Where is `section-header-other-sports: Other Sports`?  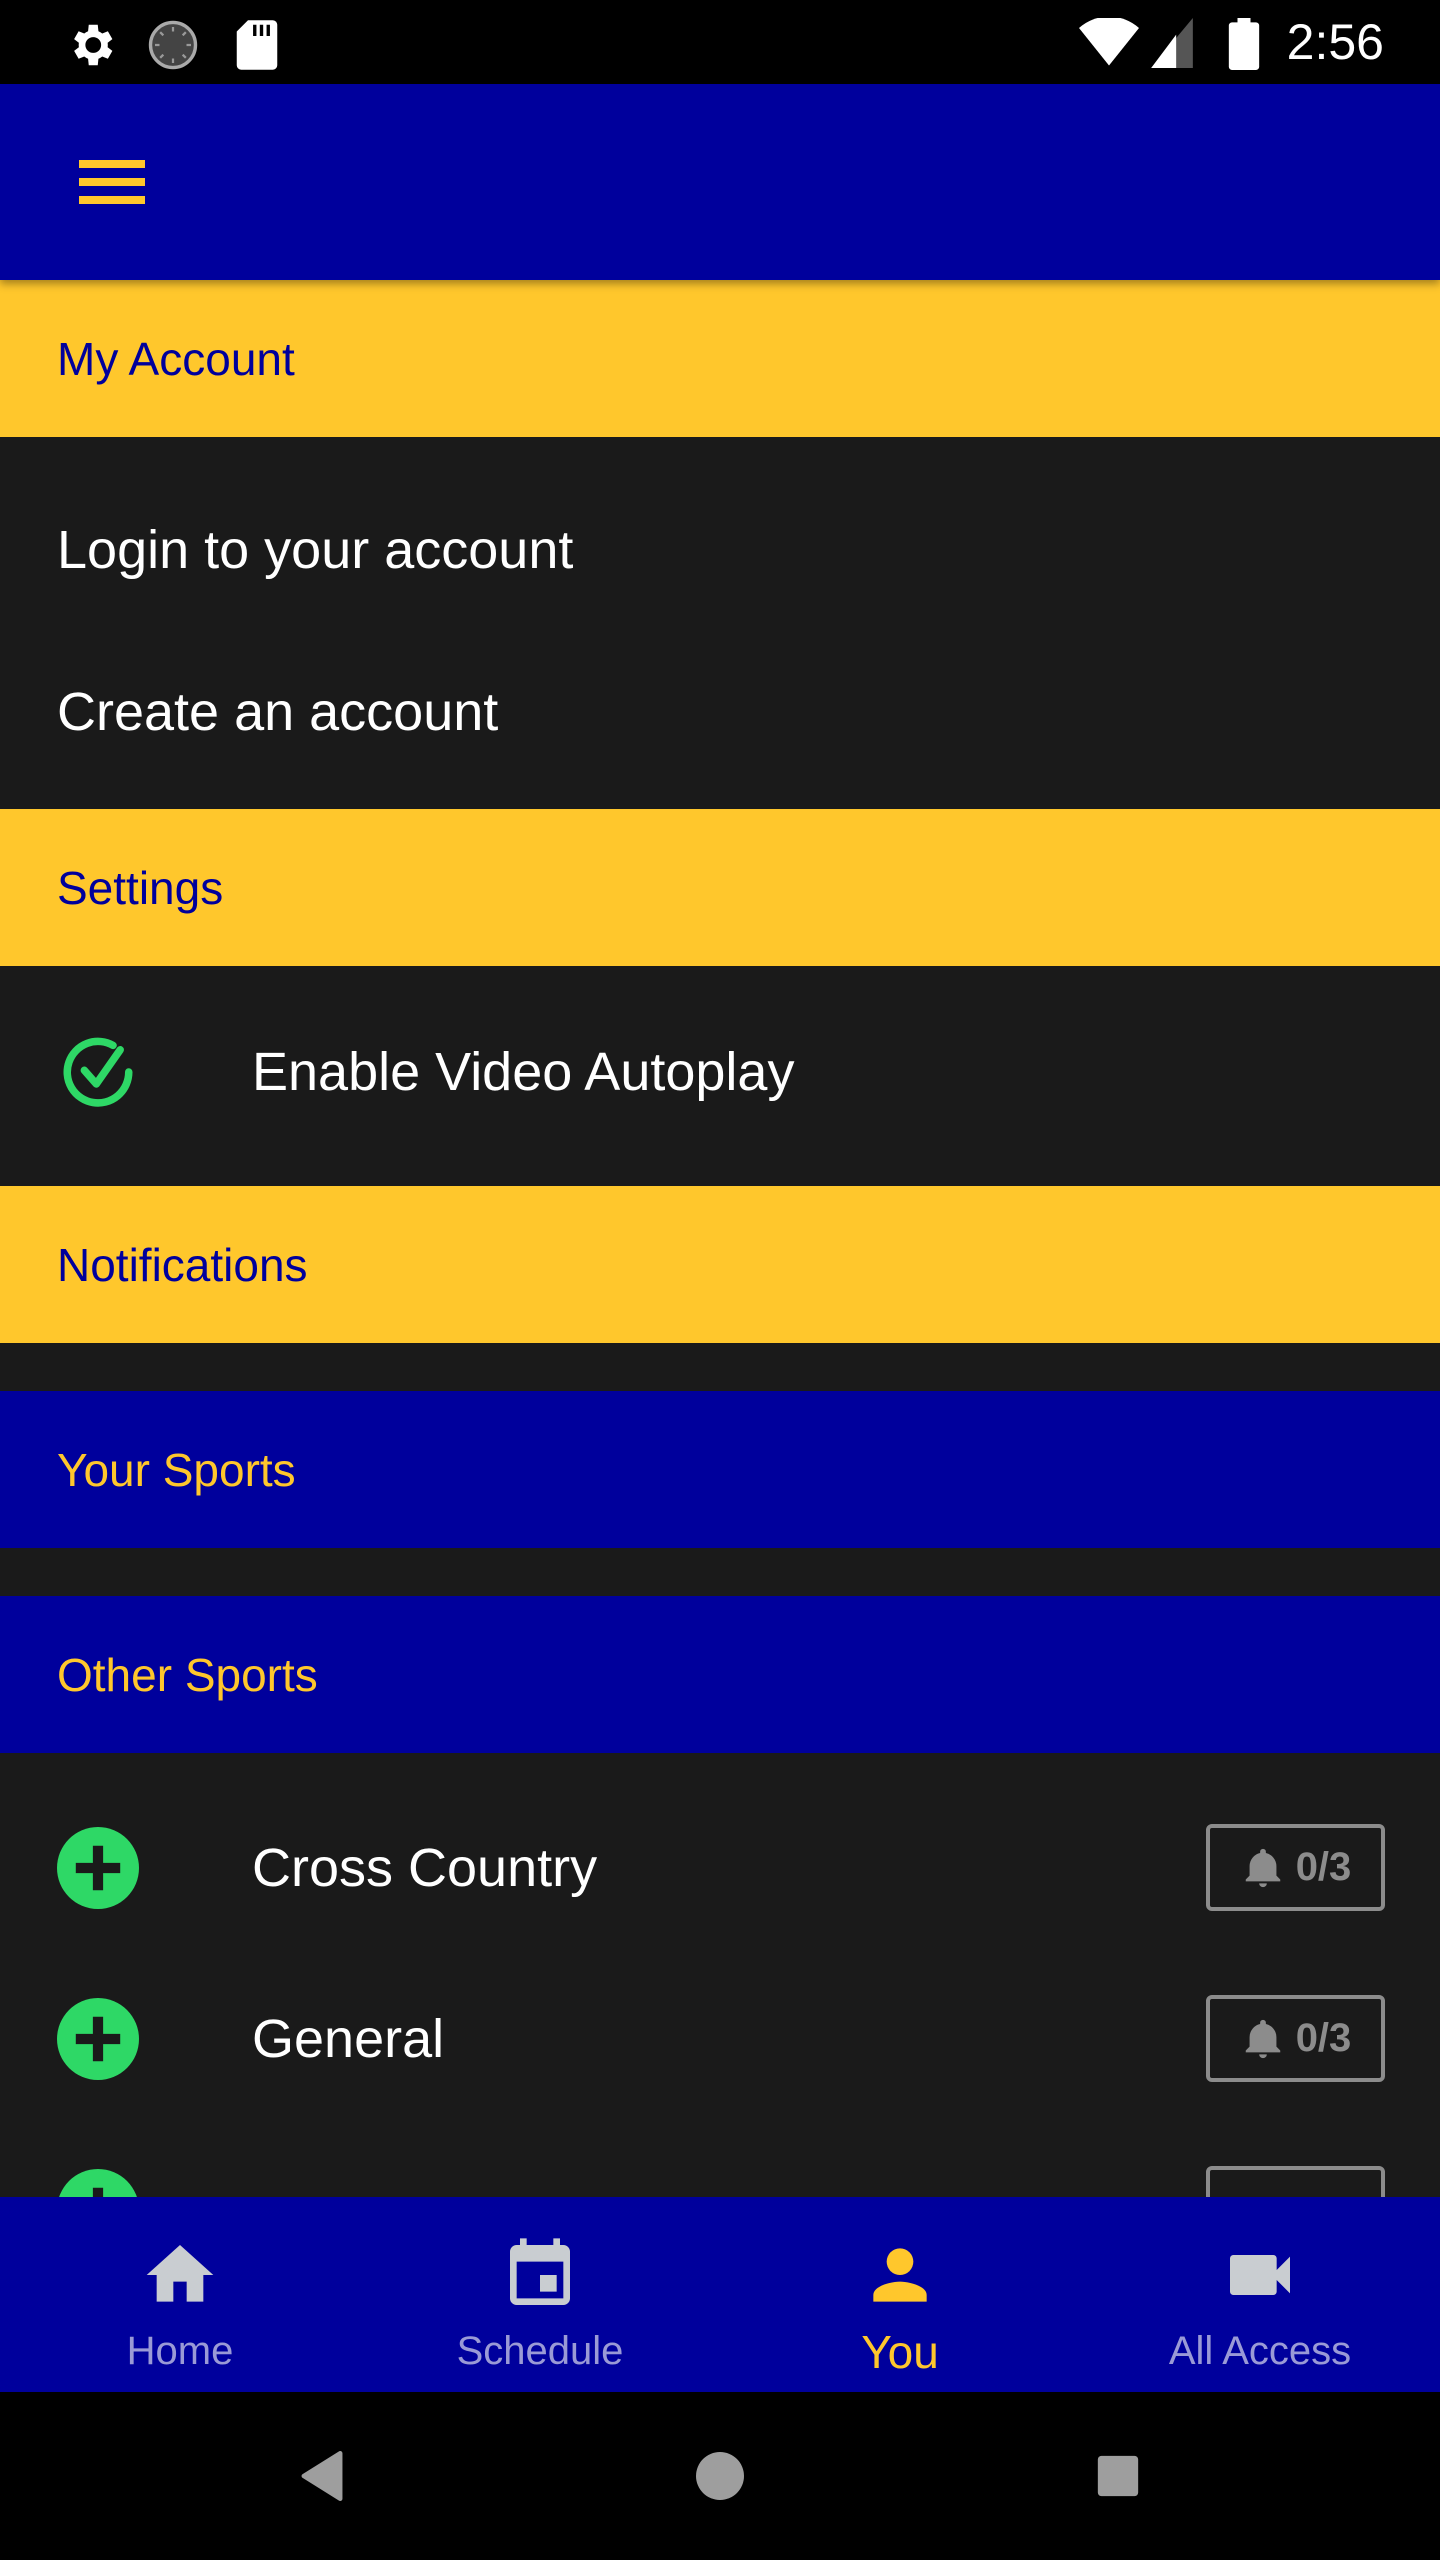
section-header-other-sports: Other Sports is located at coordinates (720, 1674).